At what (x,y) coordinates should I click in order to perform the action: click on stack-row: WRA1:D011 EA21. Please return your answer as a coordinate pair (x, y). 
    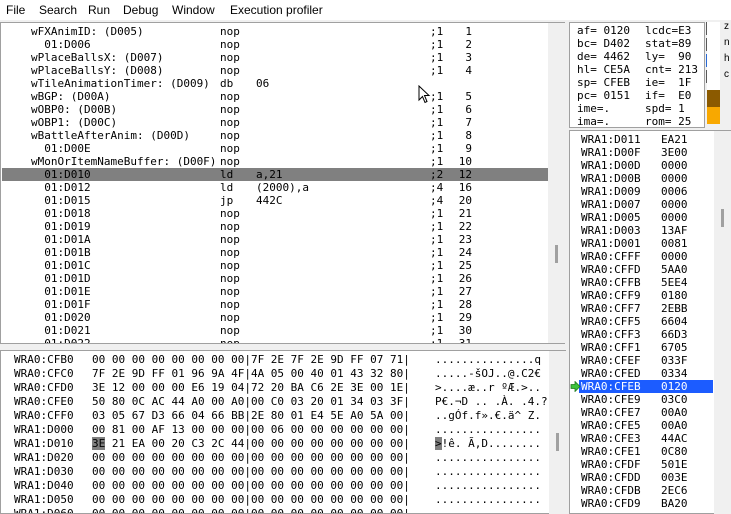
    Looking at the image, I should click on (646, 139).